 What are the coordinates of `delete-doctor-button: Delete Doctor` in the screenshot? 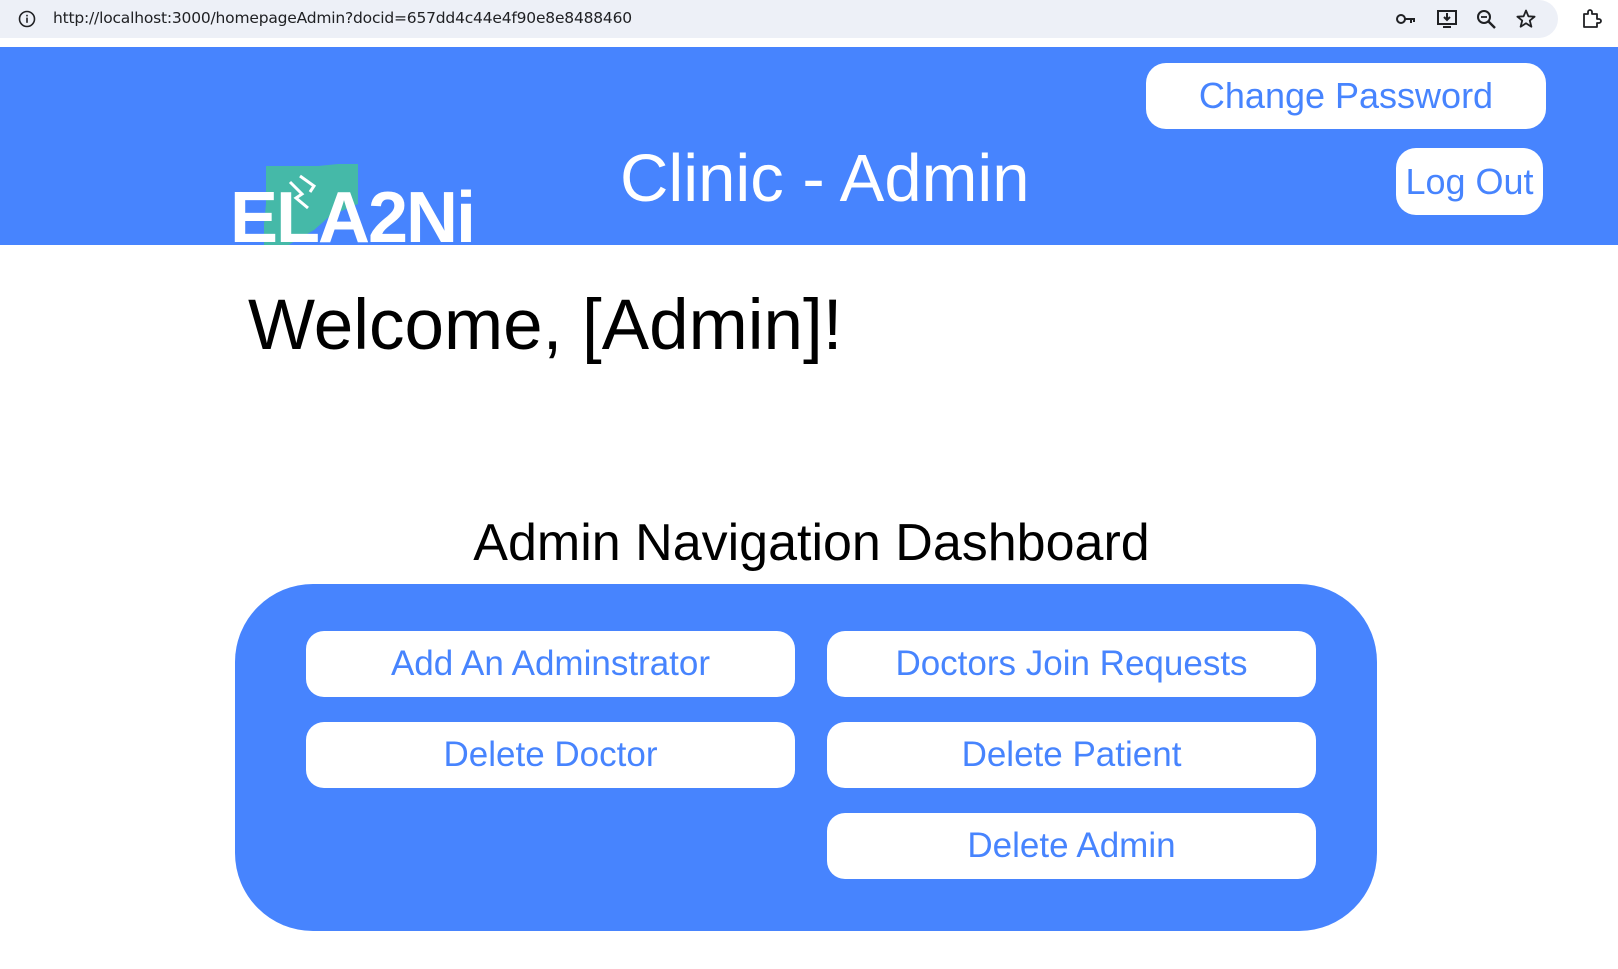 It's located at (550, 755).